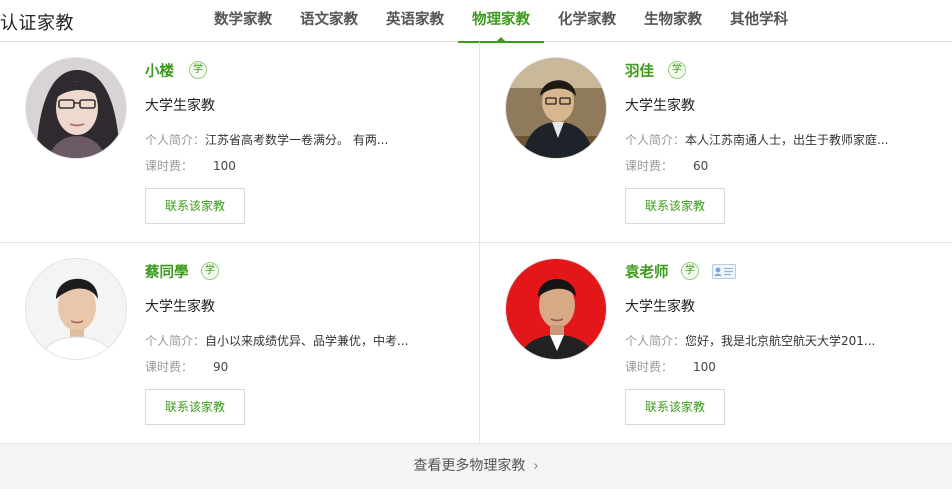  What do you see at coordinates (701, 166) in the screenshot?
I see `fee-value: 60` at bounding box center [701, 166].